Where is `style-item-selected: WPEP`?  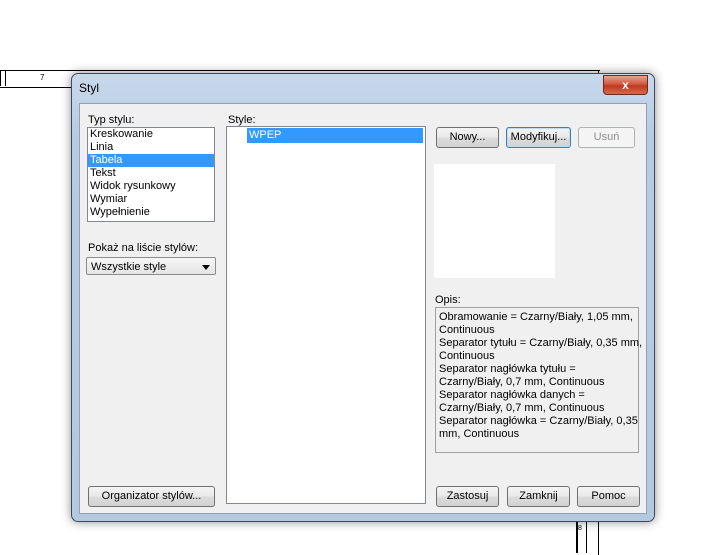 style-item-selected: WPEP is located at coordinates (335, 135).